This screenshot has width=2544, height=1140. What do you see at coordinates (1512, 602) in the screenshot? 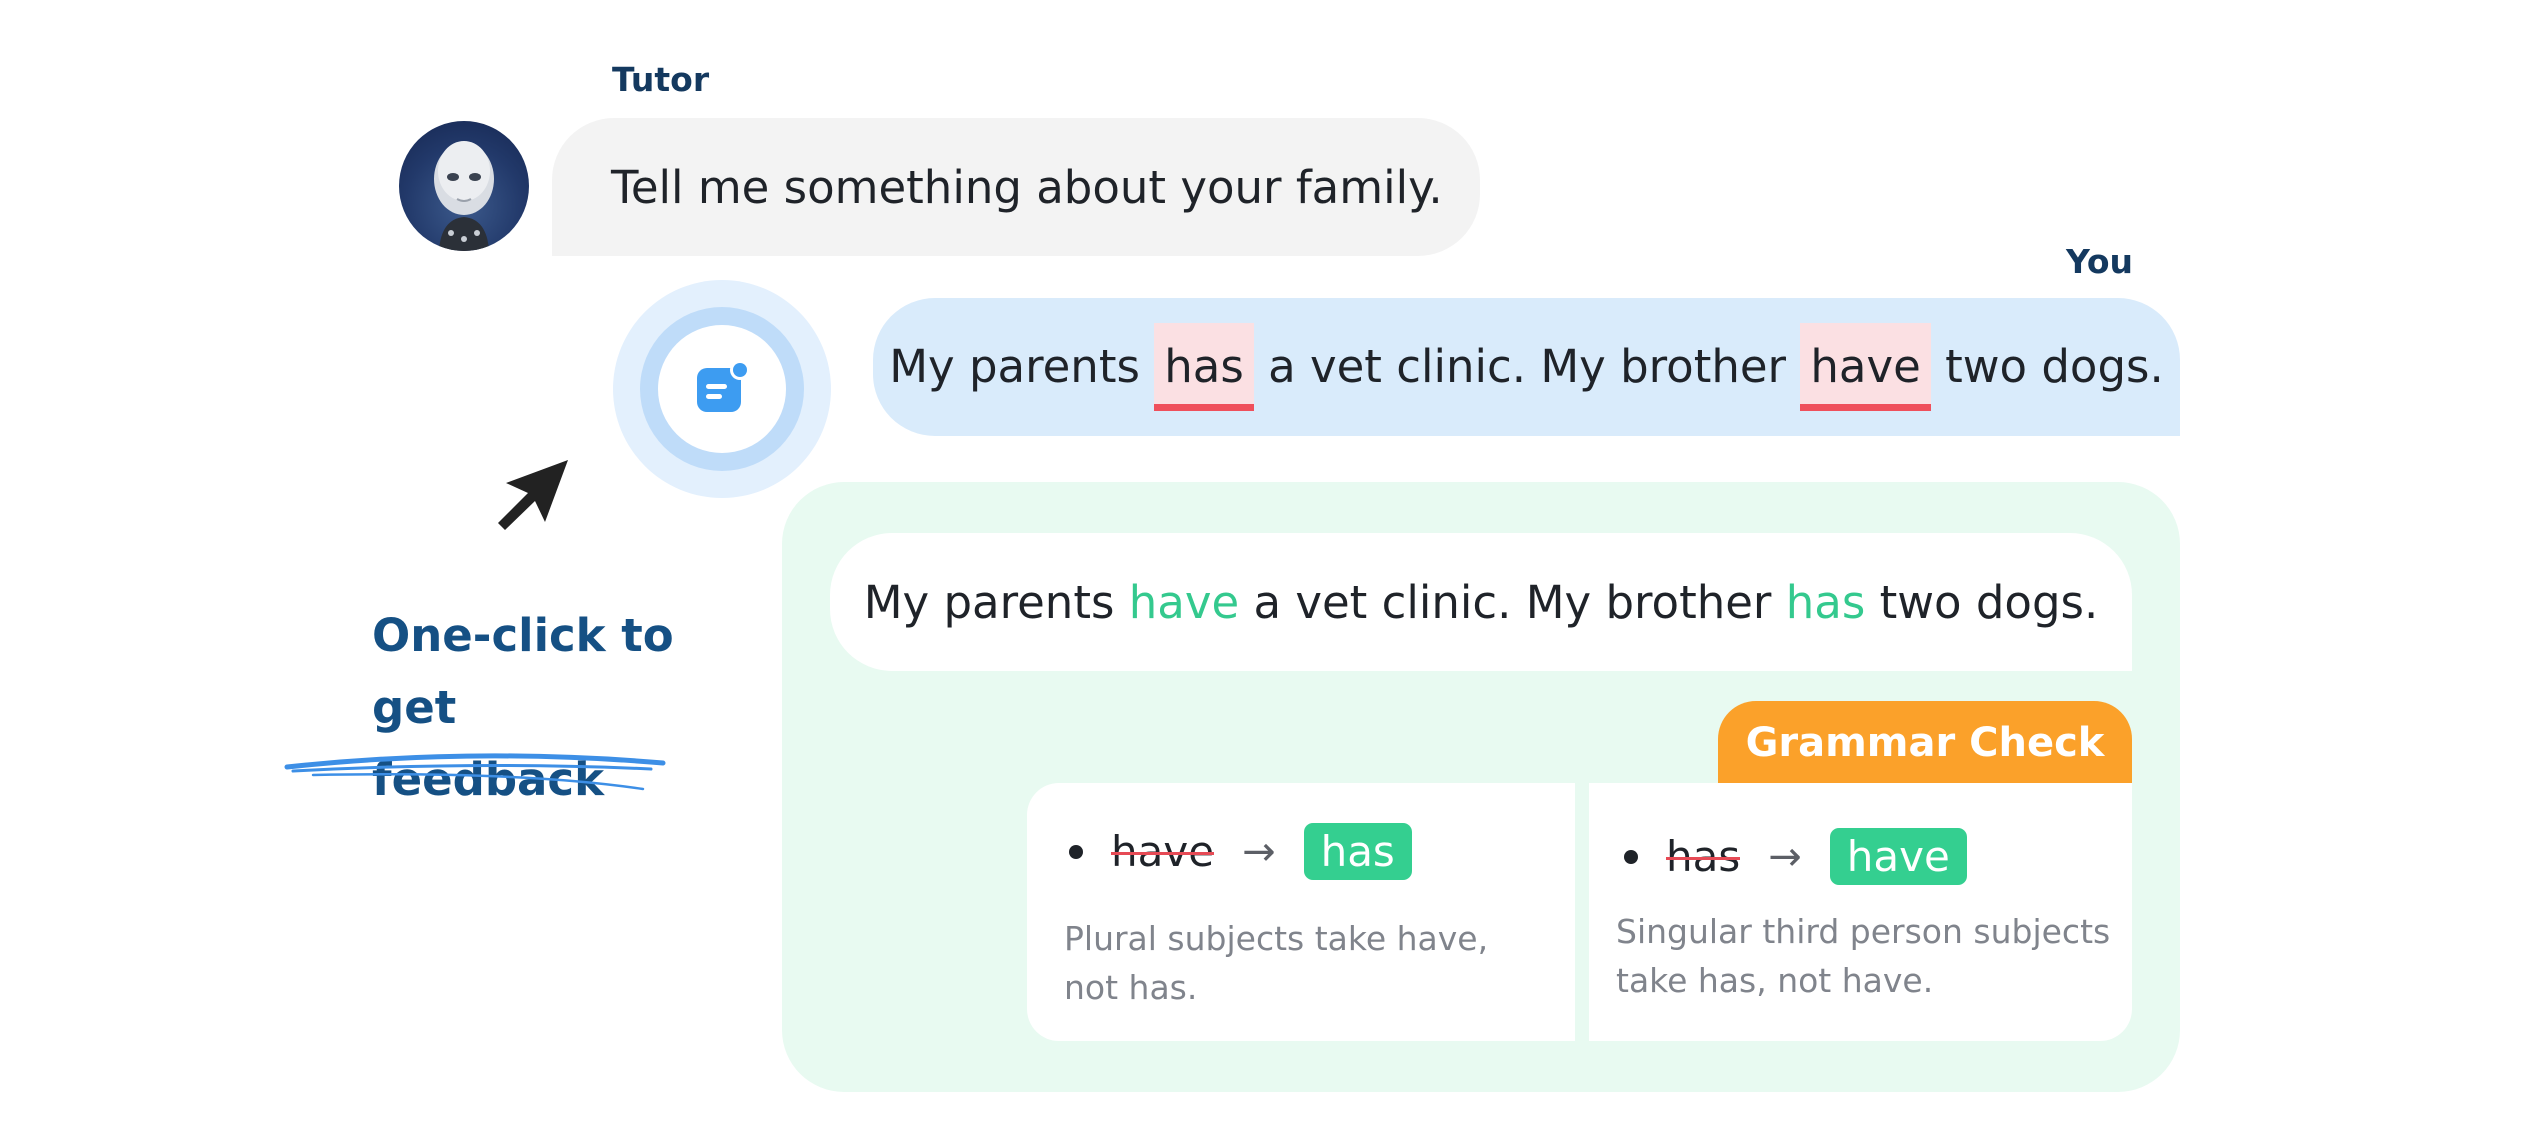
I see `corrected-text-segment: a vet clinic. My brother` at bounding box center [1512, 602].